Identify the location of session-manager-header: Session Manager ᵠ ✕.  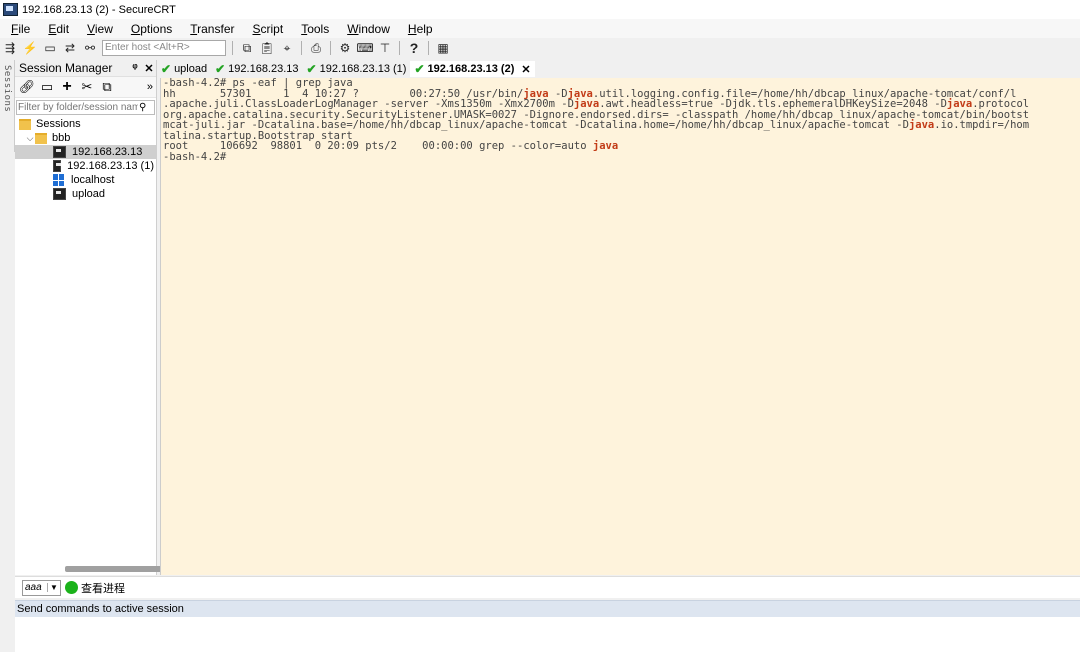
(85, 68).